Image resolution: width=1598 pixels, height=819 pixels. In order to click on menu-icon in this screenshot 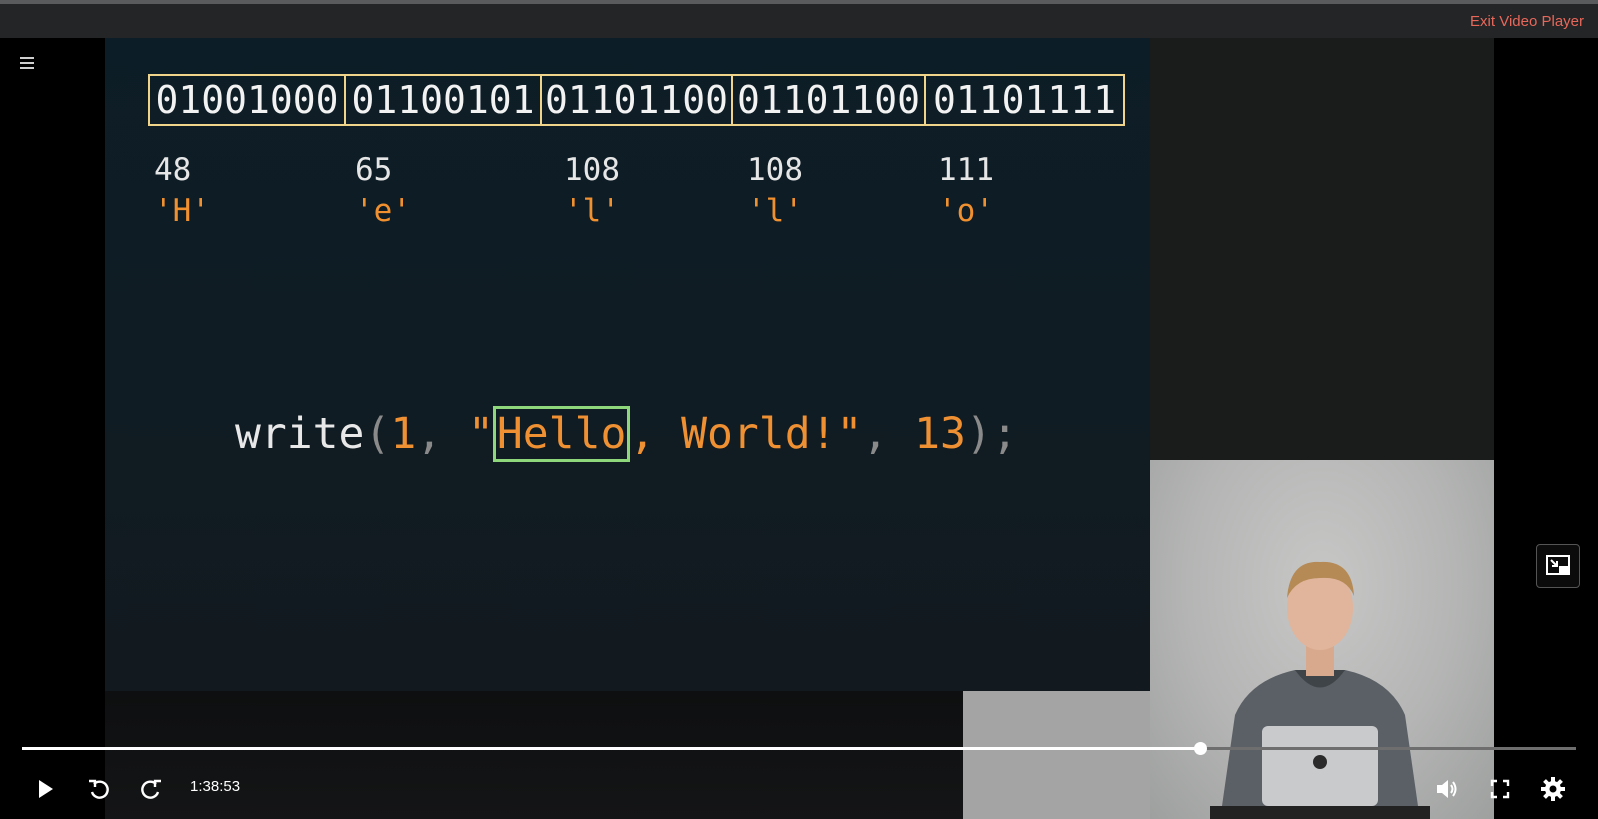, I will do `click(27, 63)`.